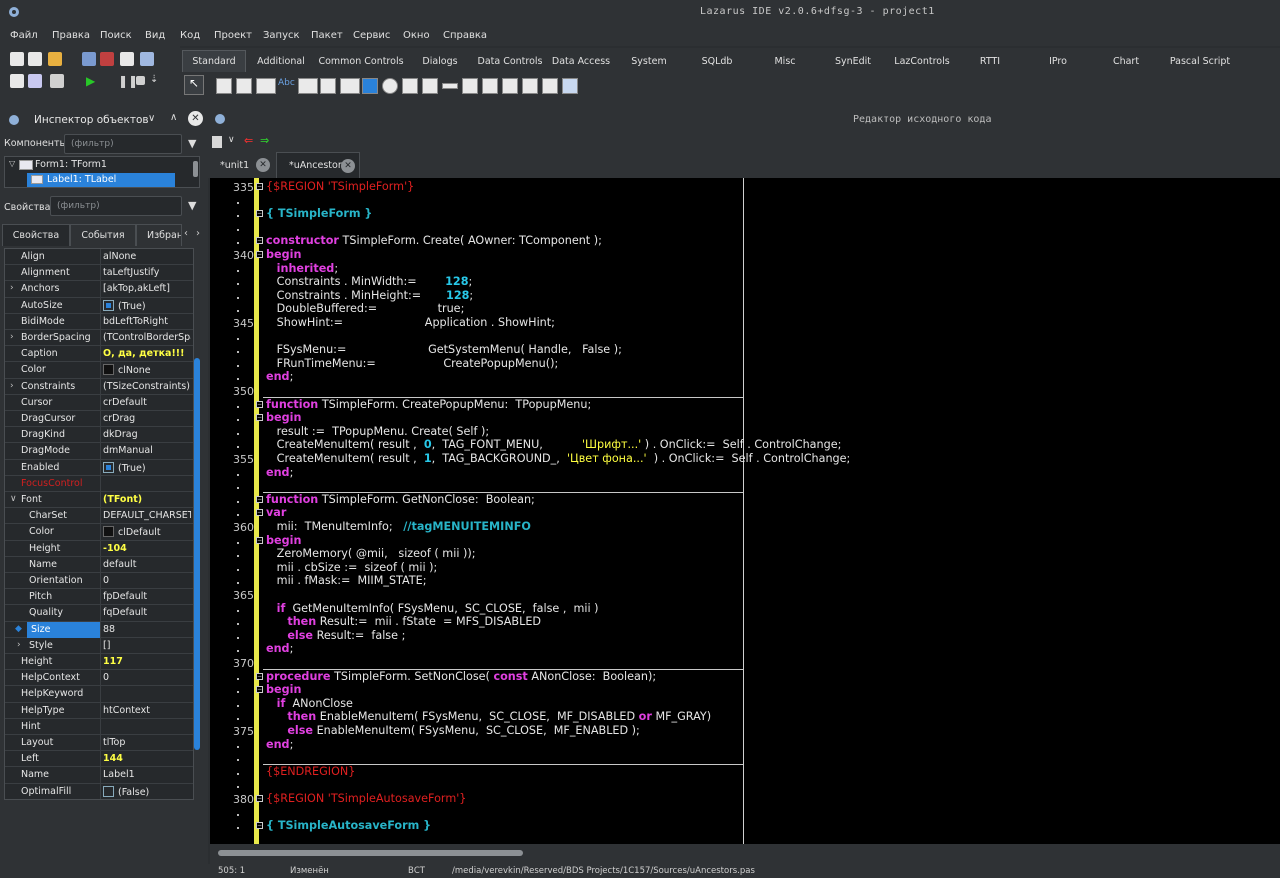  Describe the element at coordinates (1126, 61) in the screenshot. I see `tab-chart: Chart` at that location.